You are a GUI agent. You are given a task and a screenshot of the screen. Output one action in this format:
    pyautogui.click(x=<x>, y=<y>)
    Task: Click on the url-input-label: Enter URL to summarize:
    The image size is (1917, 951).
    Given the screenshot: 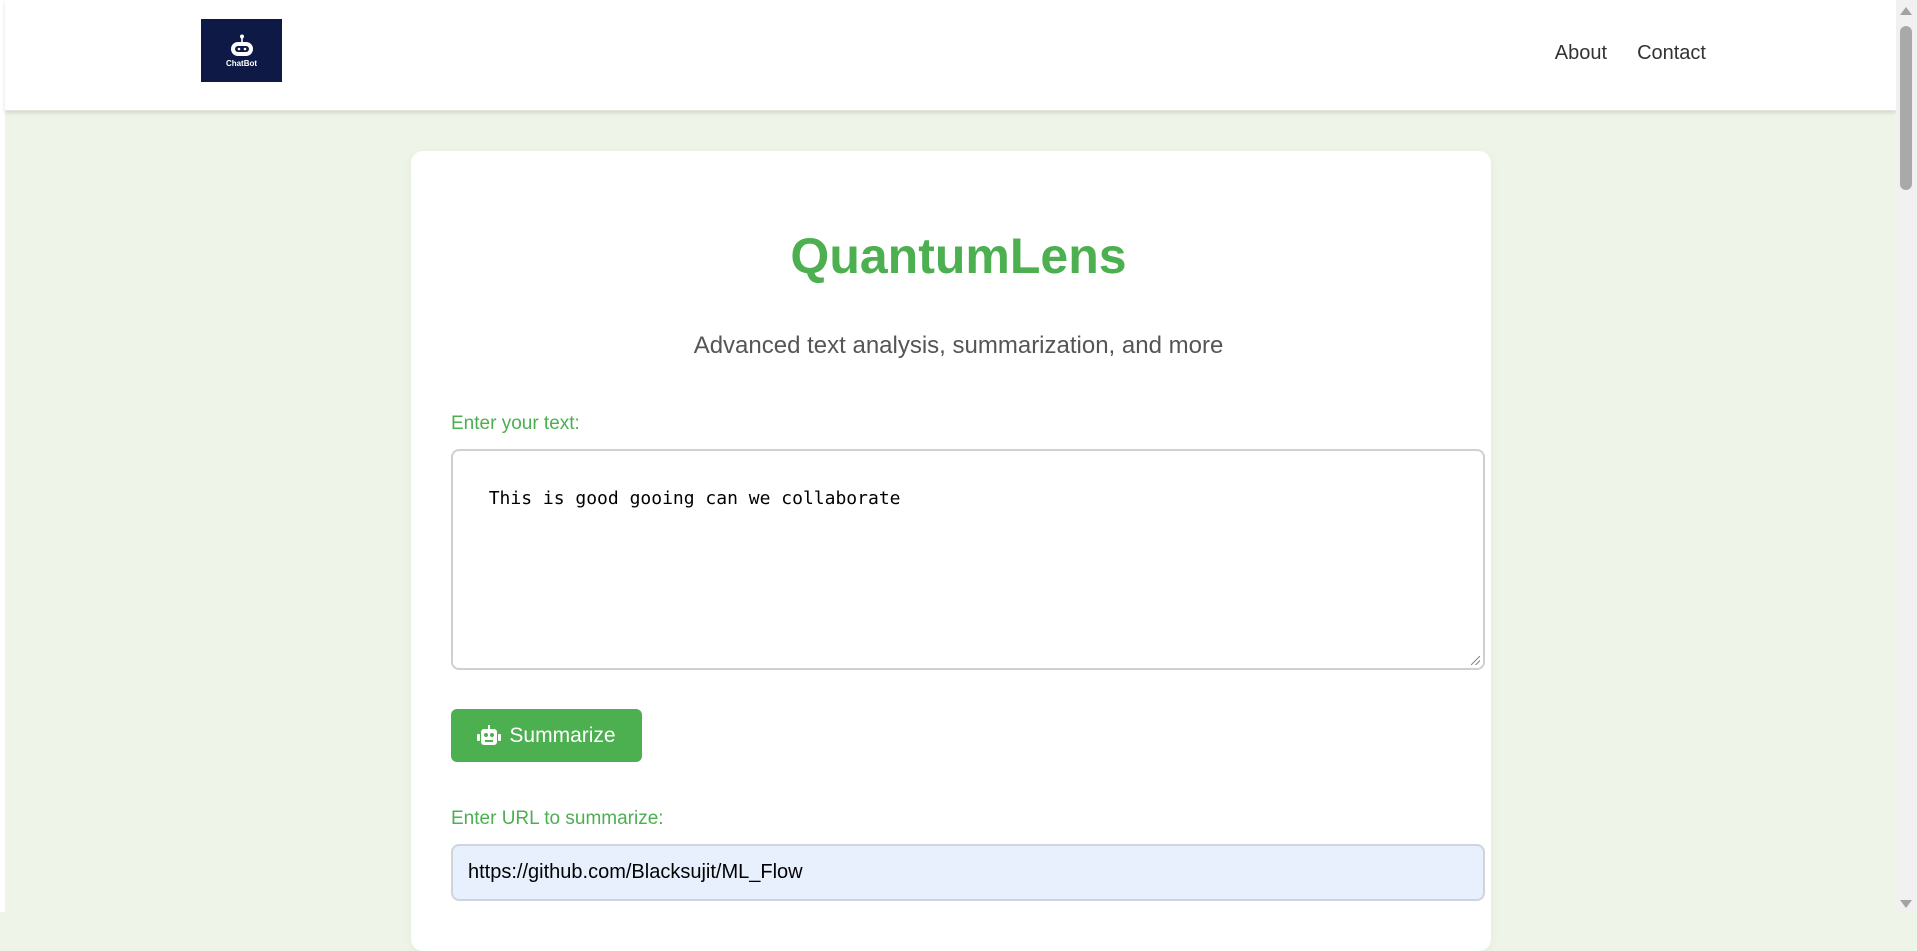 What is the action you would take?
    pyautogui.click(x=557, y=818)
    